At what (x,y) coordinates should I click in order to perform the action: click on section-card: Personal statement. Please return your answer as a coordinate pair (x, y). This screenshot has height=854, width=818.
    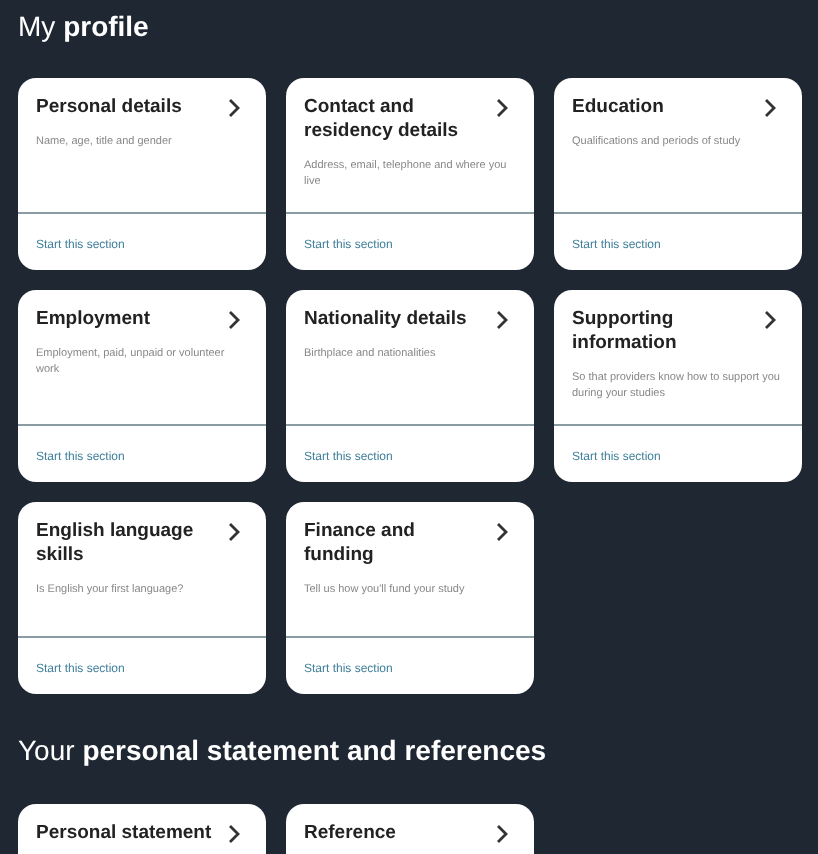
    Looking at the image, I should click on (142, 829).